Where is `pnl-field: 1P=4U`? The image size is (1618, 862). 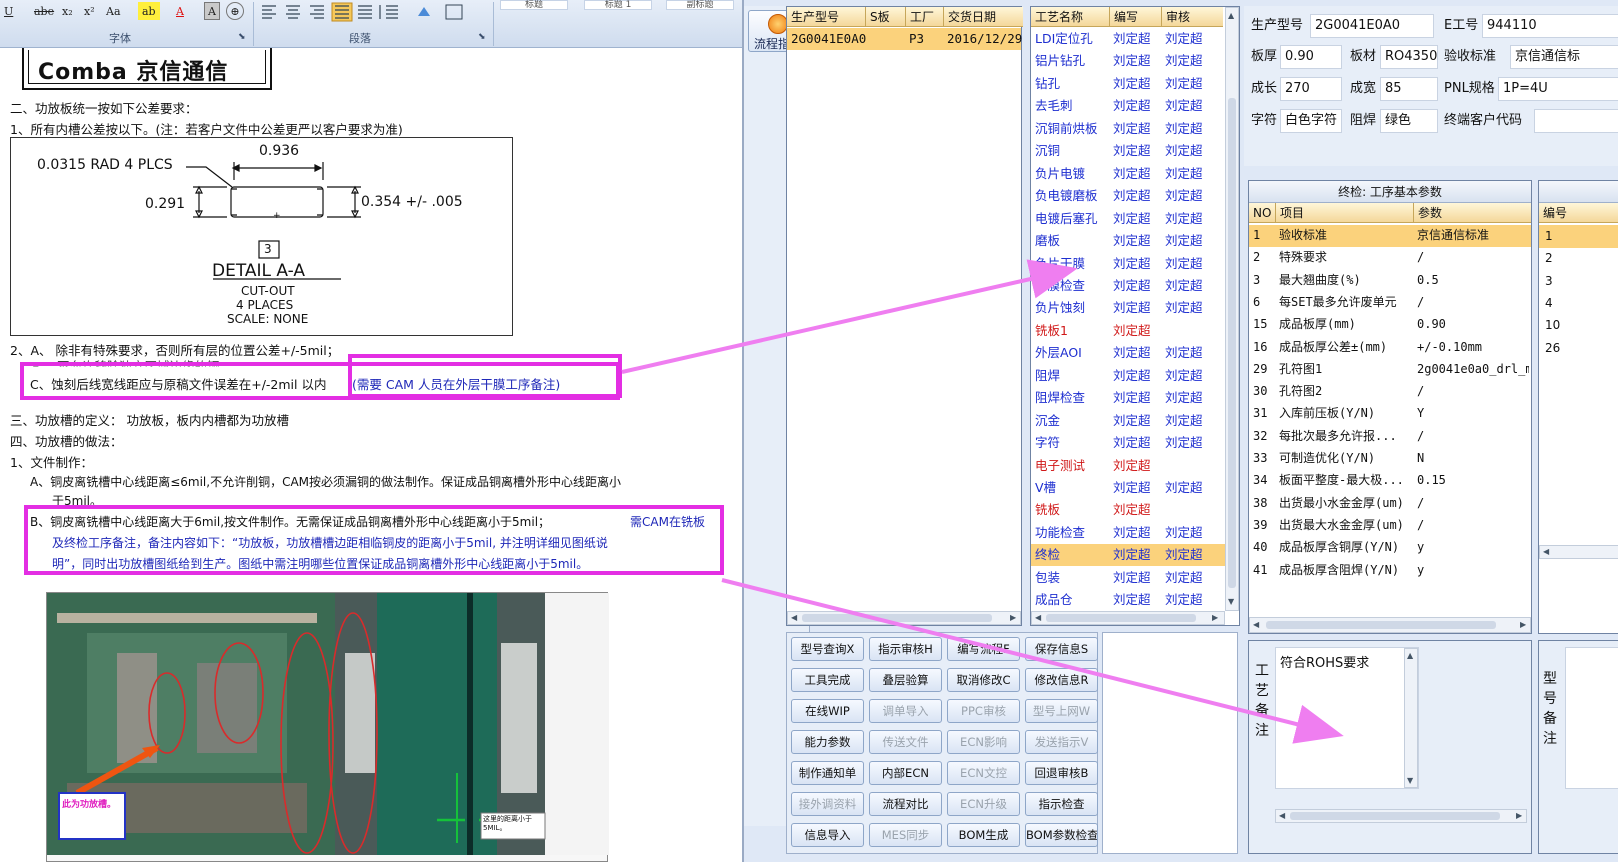
pnl-field: 1P=4U is located at coordinates (1558, 89).